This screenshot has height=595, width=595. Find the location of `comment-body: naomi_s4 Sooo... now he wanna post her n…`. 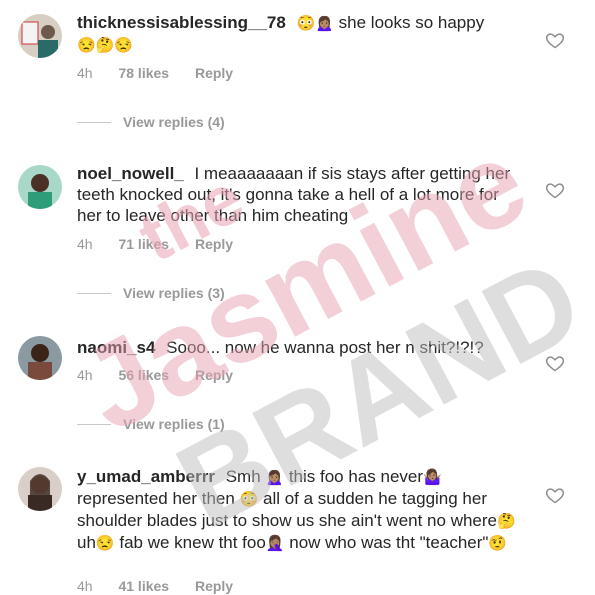

comment-body: naomi_s4 Sooo... now he wanna post her n… is located at coordinates (297, 347).